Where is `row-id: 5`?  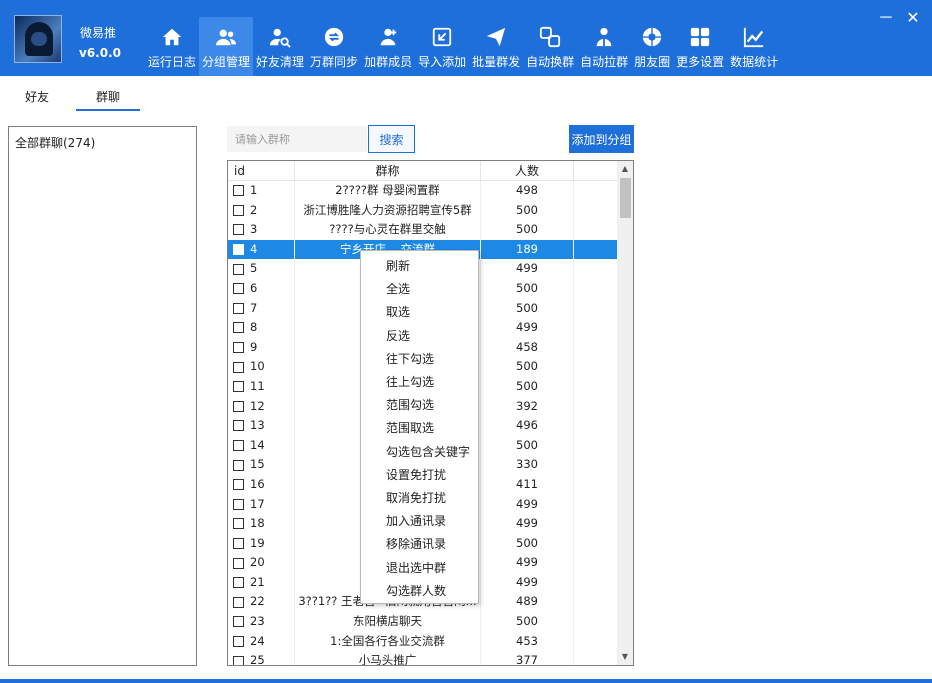 row-id: 5 is located at coordinates (254, 268).